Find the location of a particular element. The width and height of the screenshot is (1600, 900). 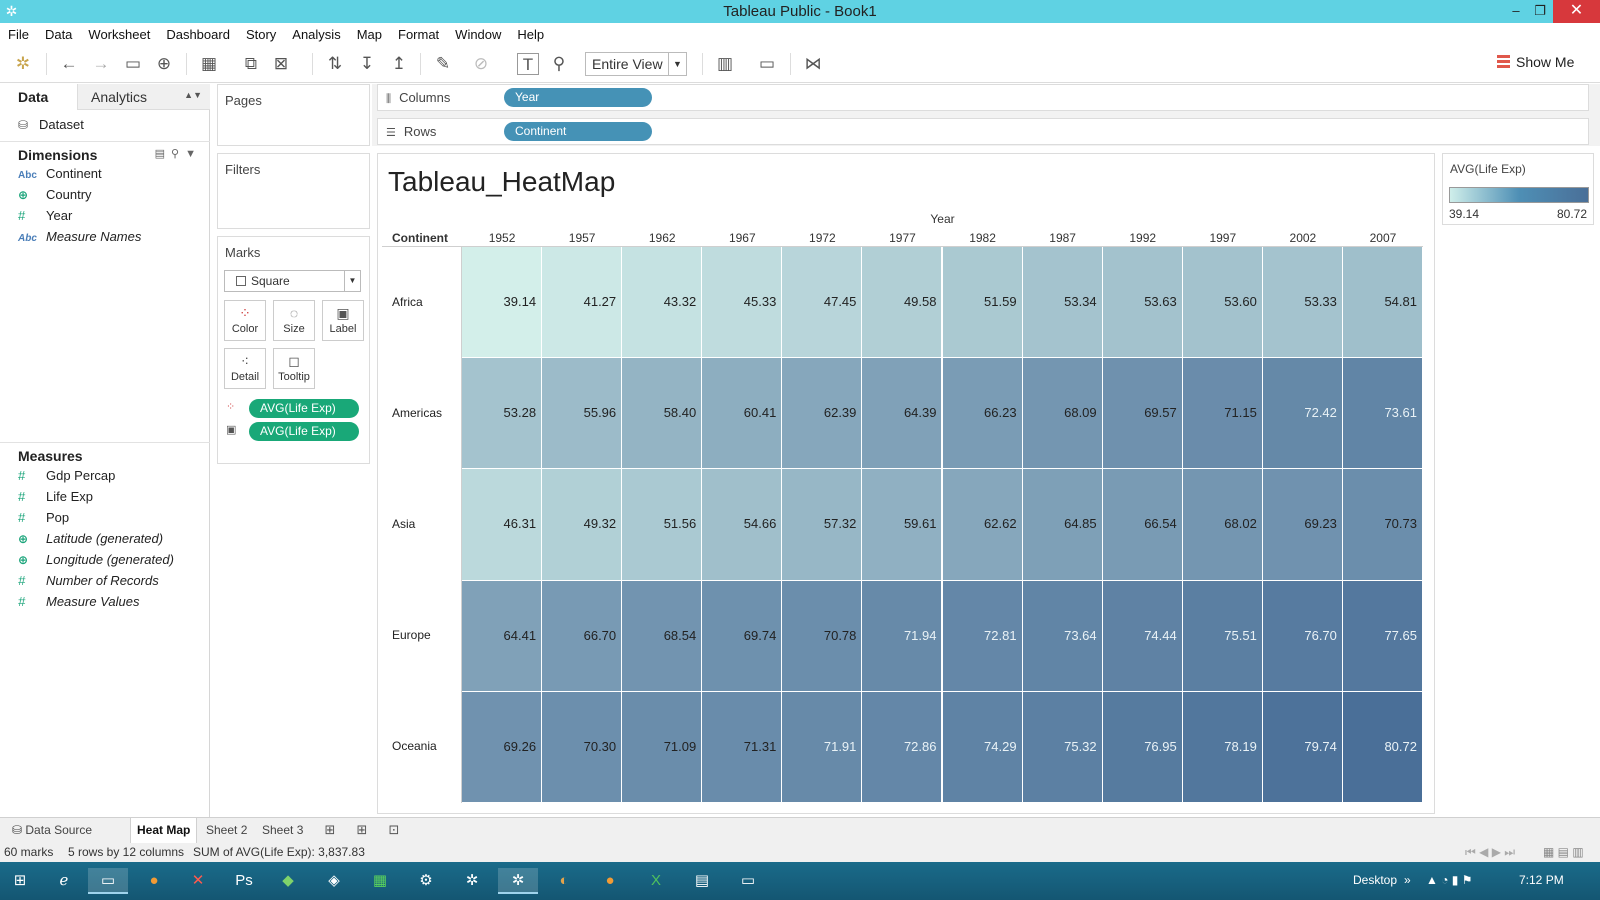

dataset-item: ⛁ Dataset is located at coordinates (51, 124).